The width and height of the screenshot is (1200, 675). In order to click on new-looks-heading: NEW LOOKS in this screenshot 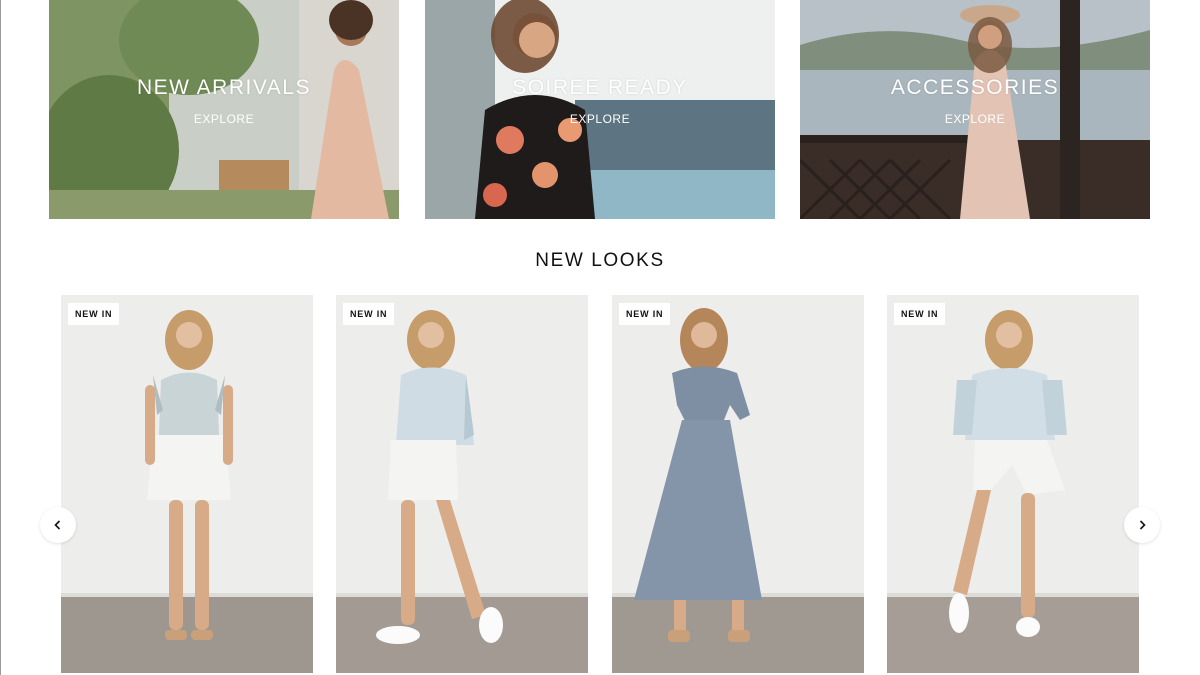, I will do `click(600, 260)`.